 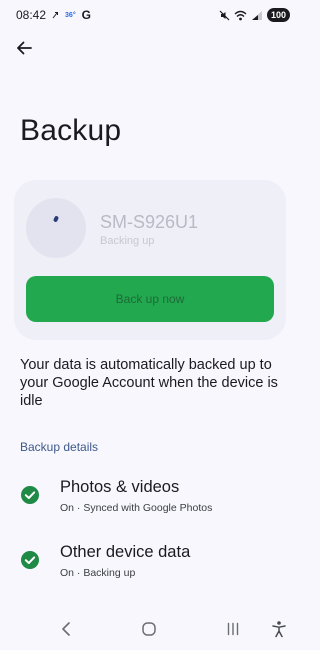 I want to click on accessibility-icon, so click(x=279, y=629).